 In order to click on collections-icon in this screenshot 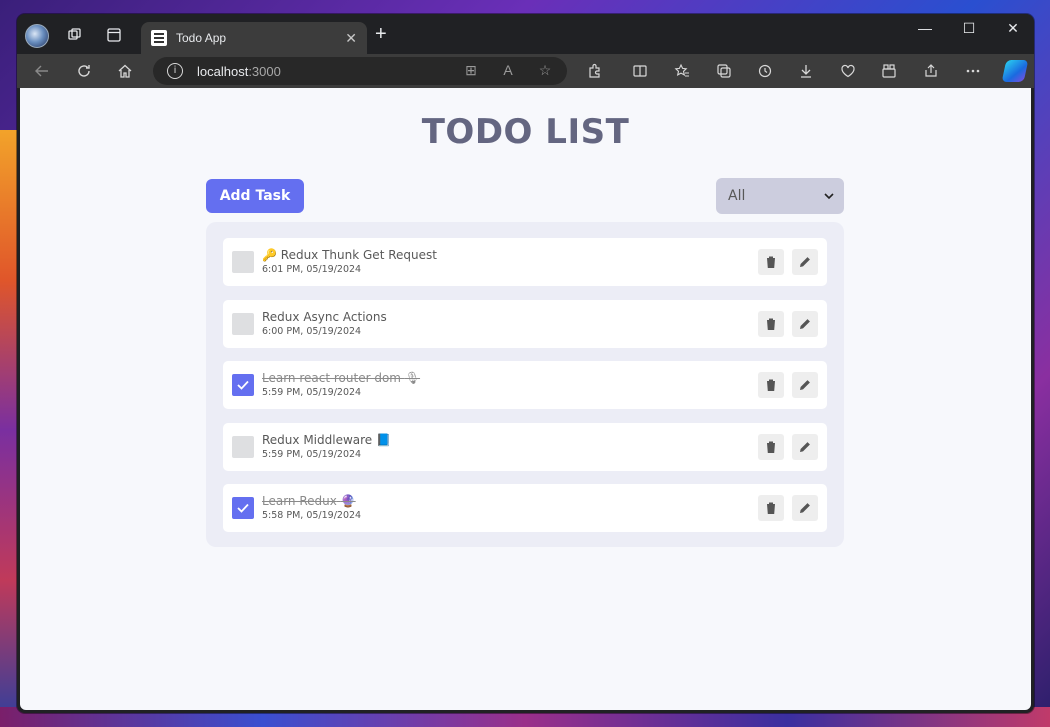, I will do `click(724, 71)`.